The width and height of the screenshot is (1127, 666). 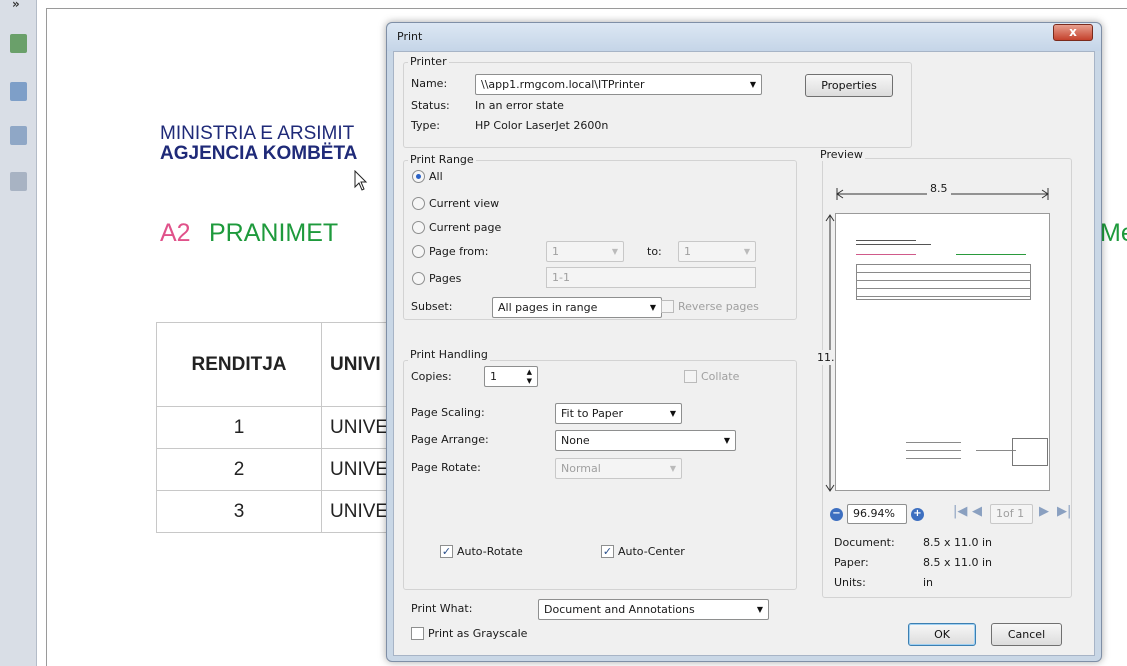 What do you see at coordinates (418, 227) in the screenshot?
I see `radio-current-page` at bounding box center [418, 227].